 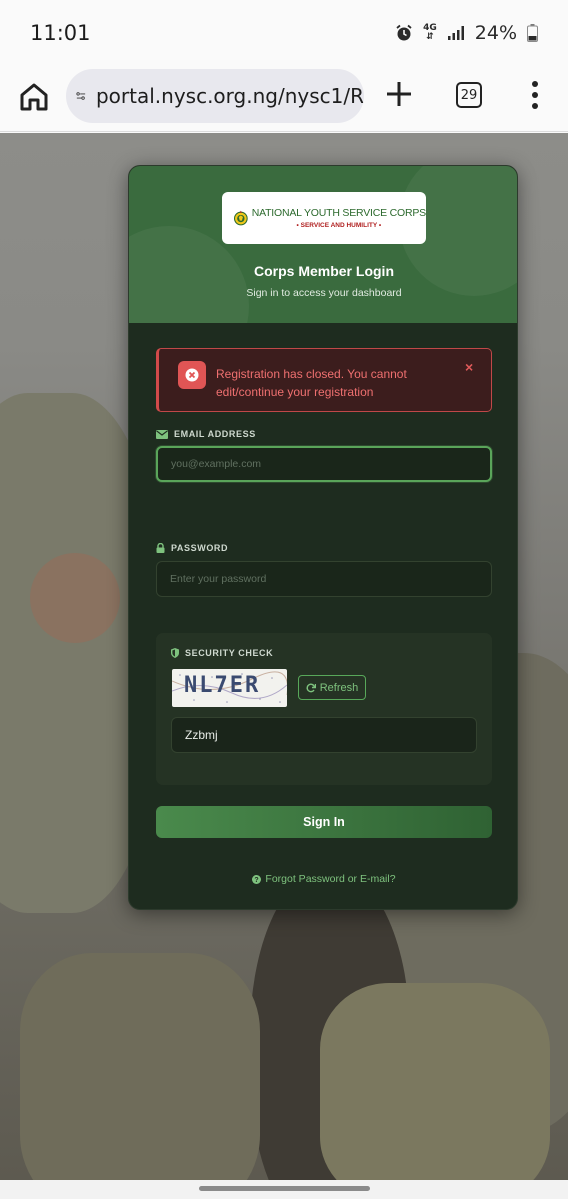 What do you see at coordinates (324, 735) in the screenshot?
I see `captcha-input: Zzbmj` at bounding box center [324, 735].